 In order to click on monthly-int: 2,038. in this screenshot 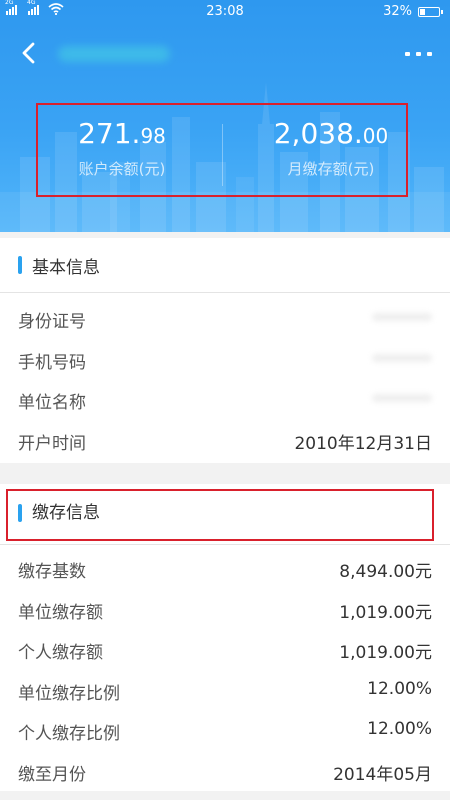, I will do `click(318, 133)`.